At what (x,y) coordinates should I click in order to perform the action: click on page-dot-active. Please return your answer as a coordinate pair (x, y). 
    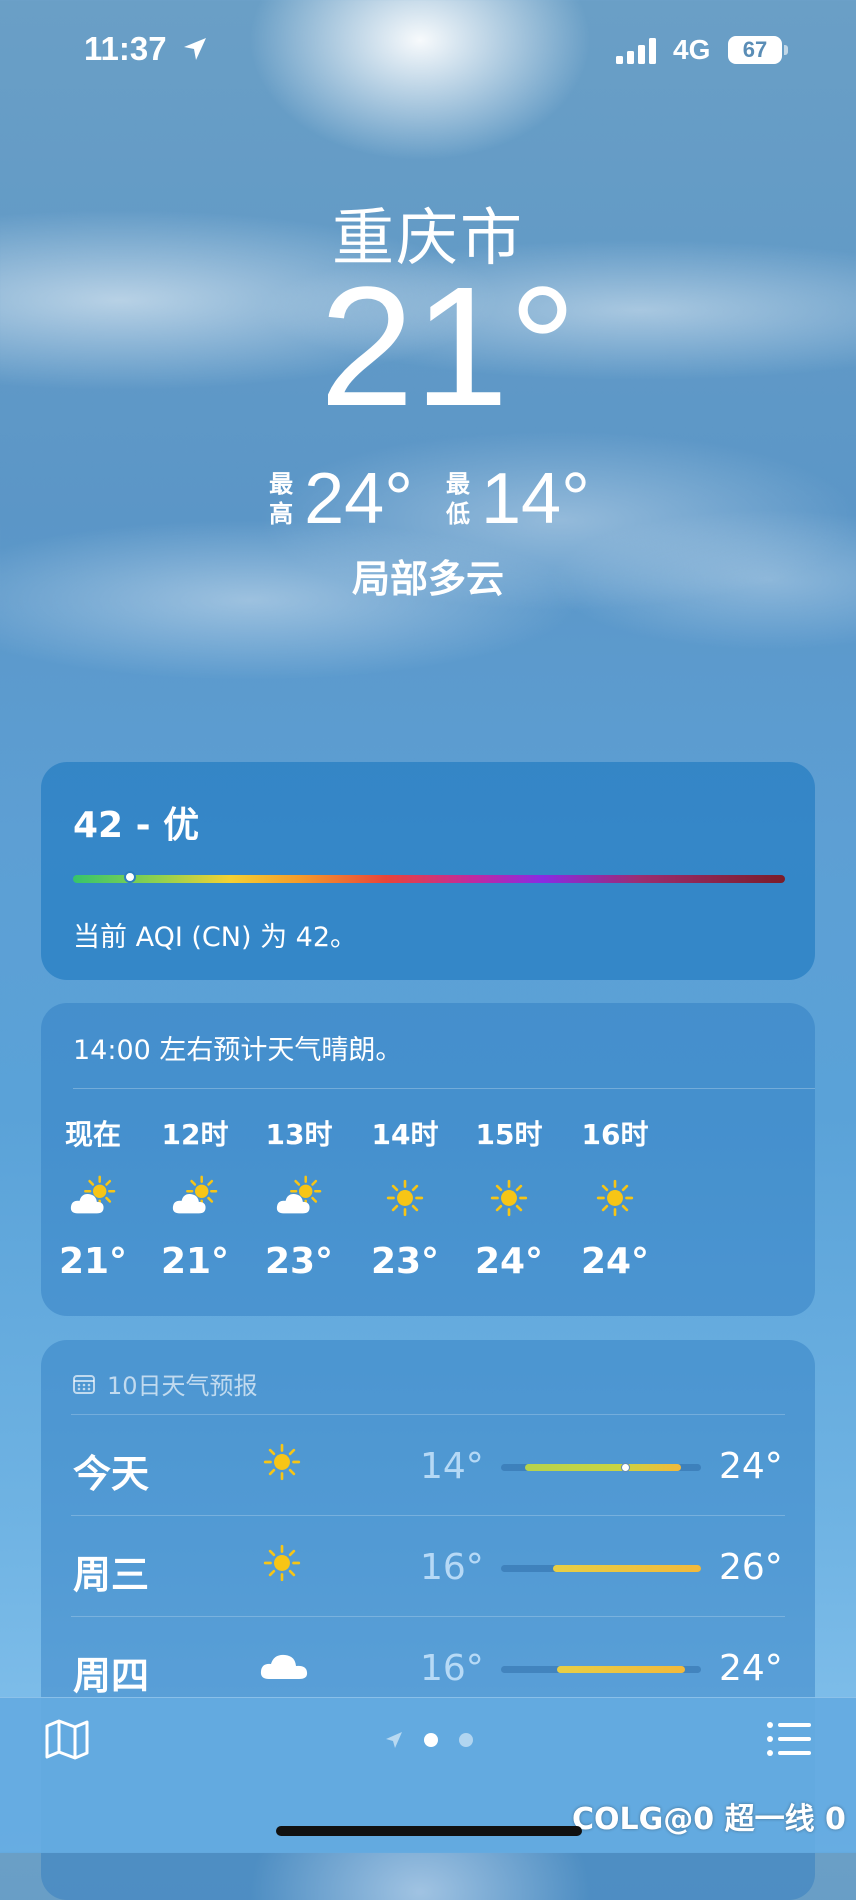
    Looking at the image, I should click on (431, 1740).